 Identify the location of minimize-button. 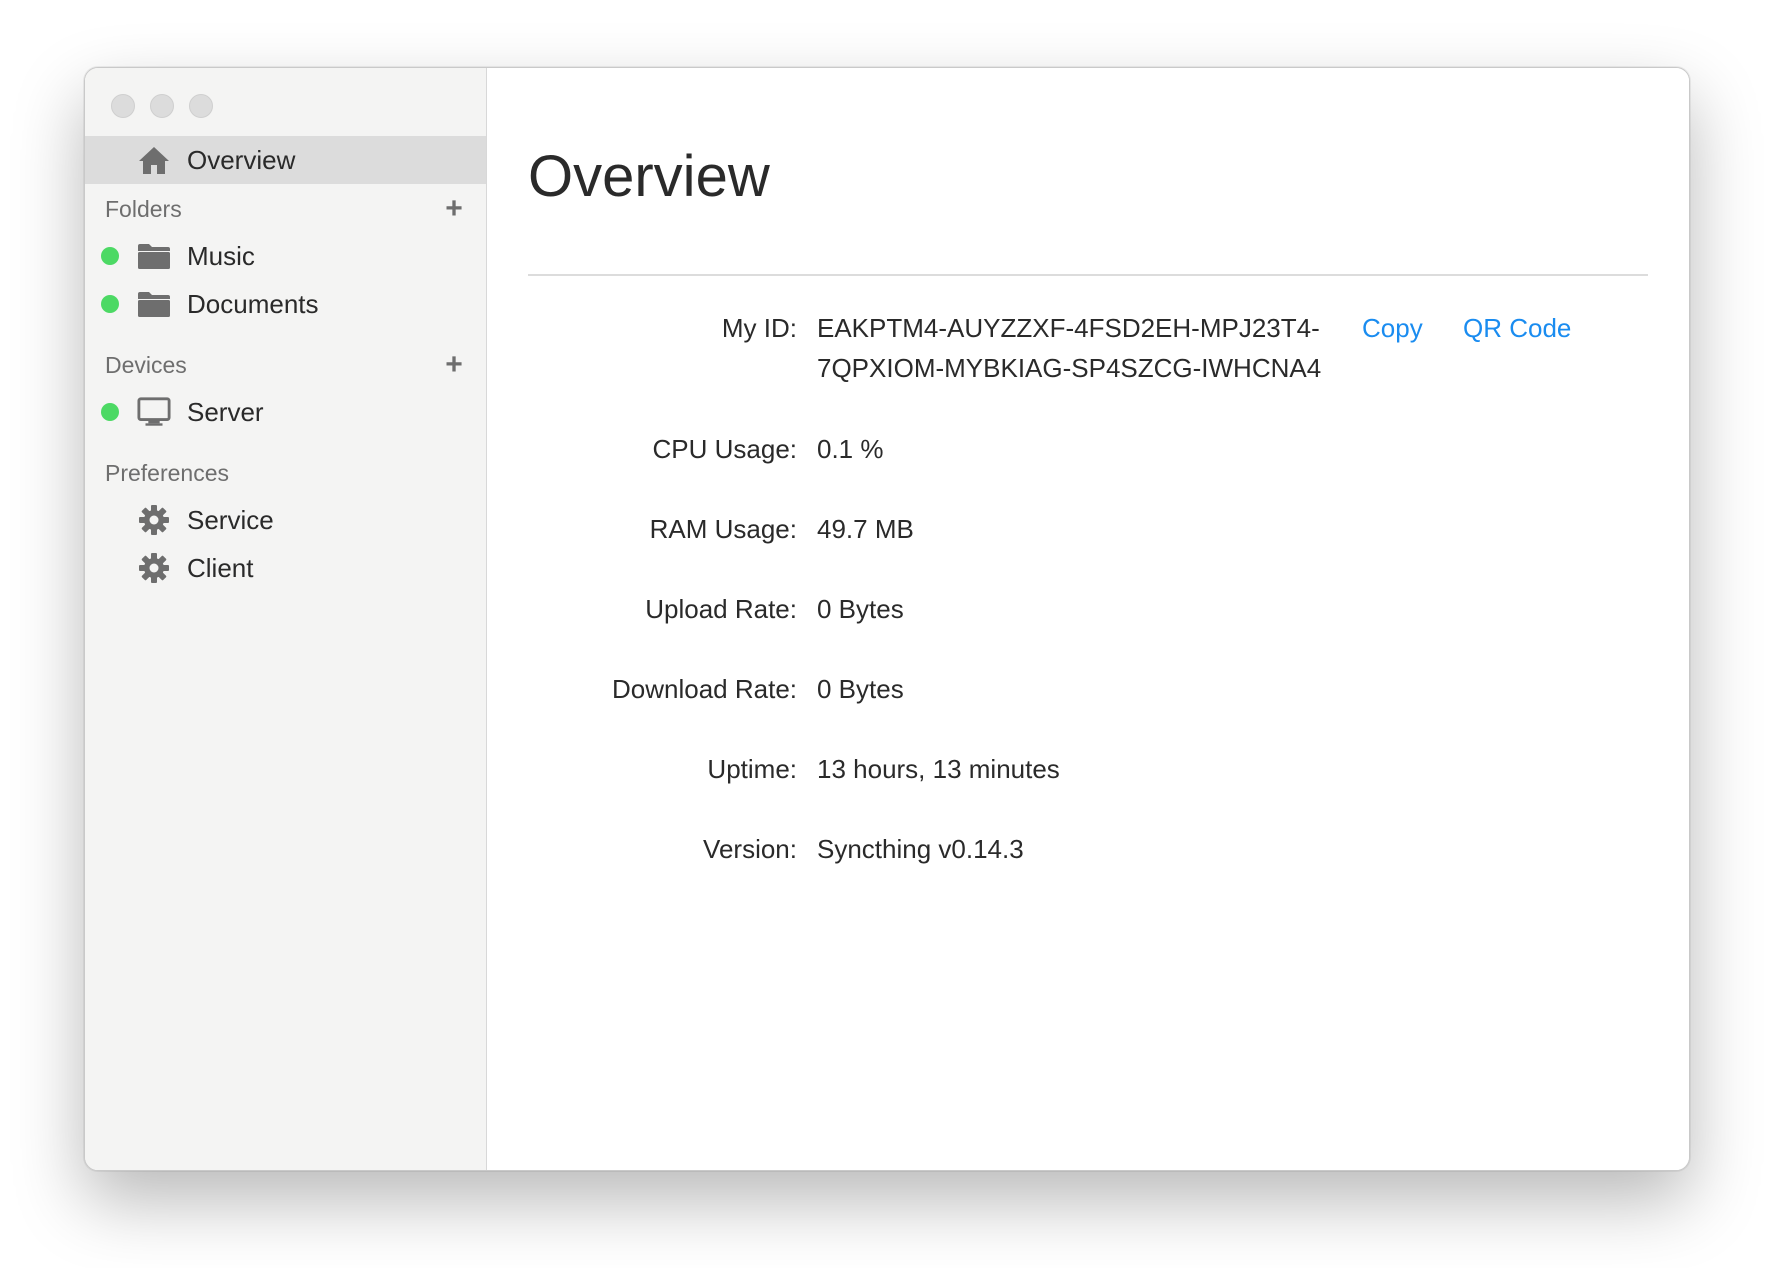
(162, 106).